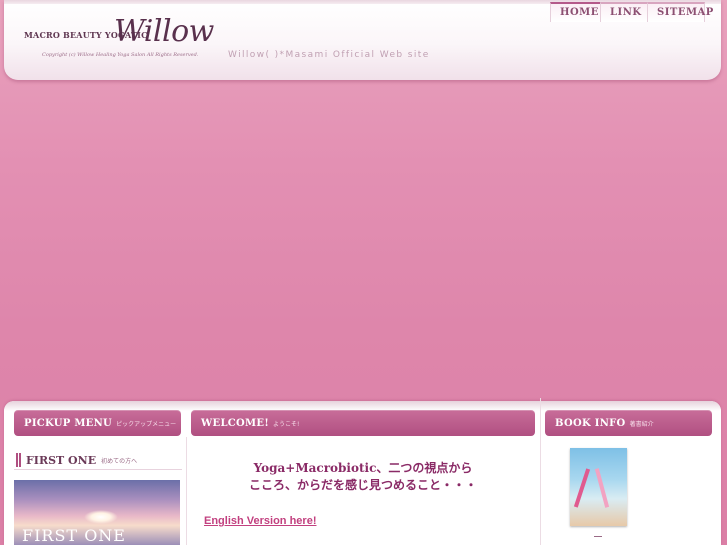 The image size is (727, 545). I want to click on top-nav: HOME LINK SITEMAP, so click(631, 12).